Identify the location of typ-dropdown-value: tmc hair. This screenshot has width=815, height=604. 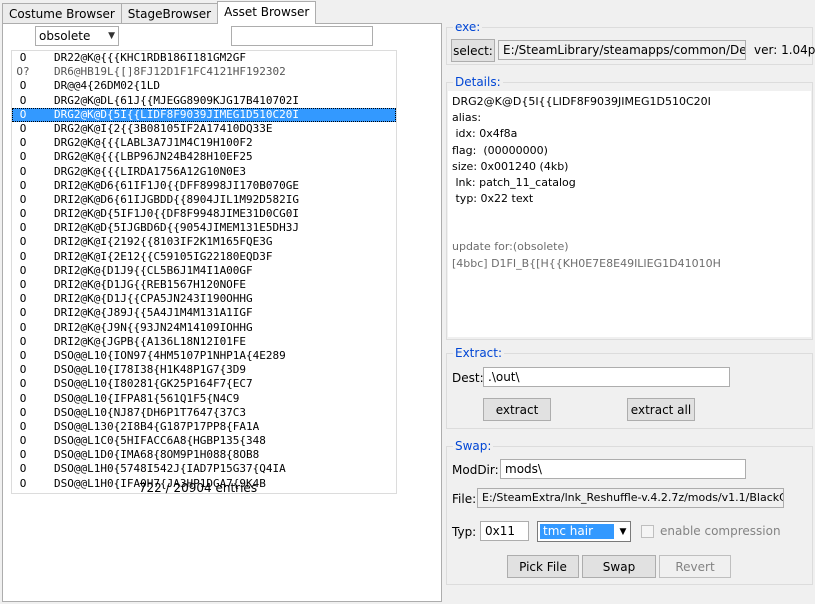
(577, 531).